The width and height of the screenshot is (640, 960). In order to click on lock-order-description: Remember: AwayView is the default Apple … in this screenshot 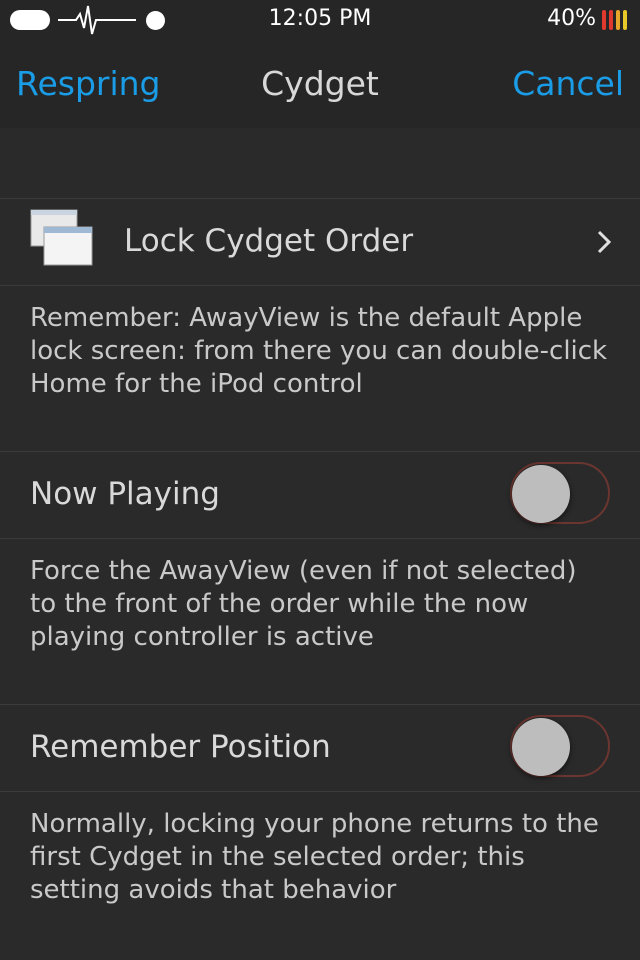, I will do `click(319, 351)`.